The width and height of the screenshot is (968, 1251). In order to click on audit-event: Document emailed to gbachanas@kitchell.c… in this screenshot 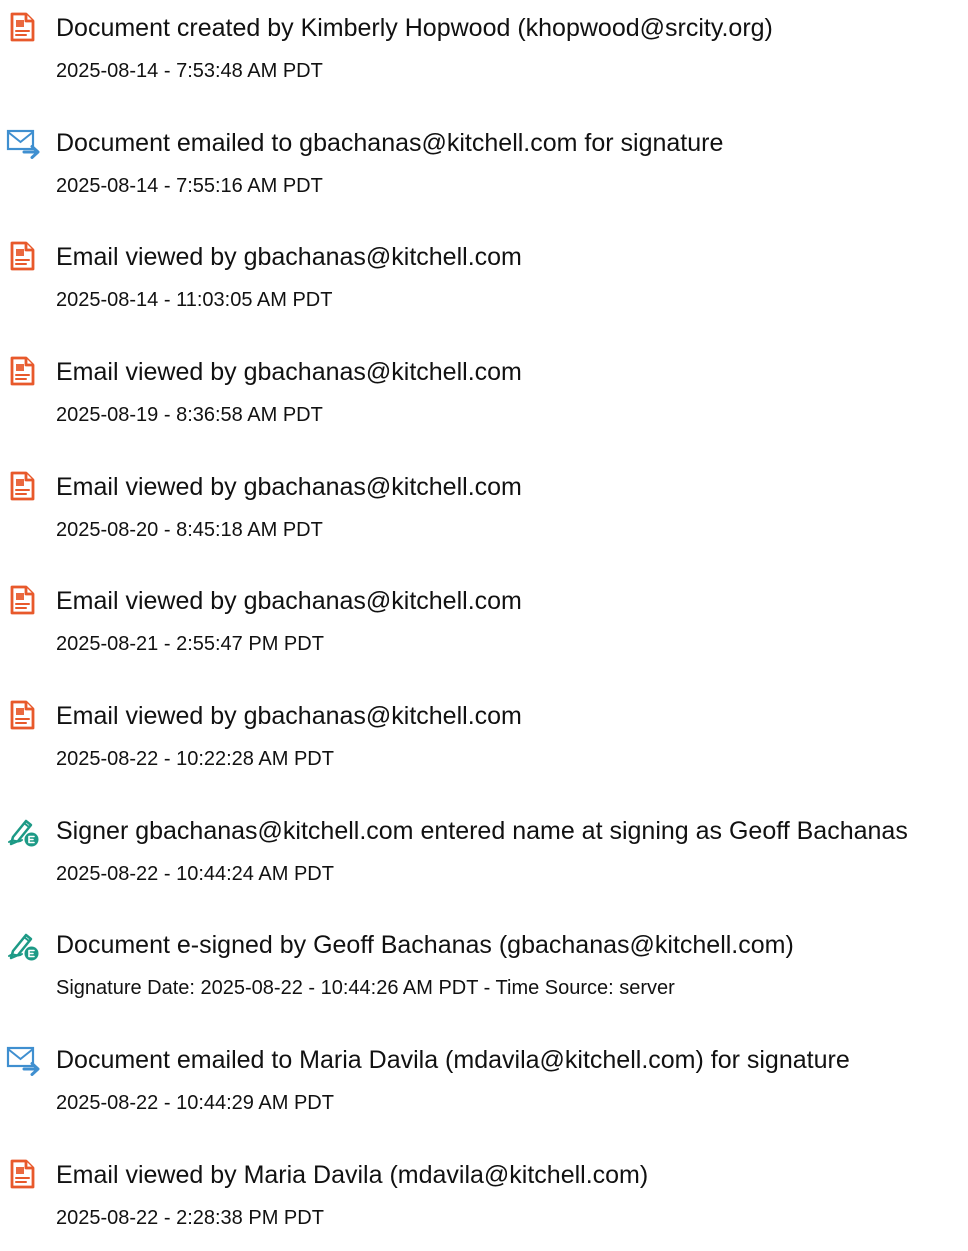, I will do `click(484, 169)`.